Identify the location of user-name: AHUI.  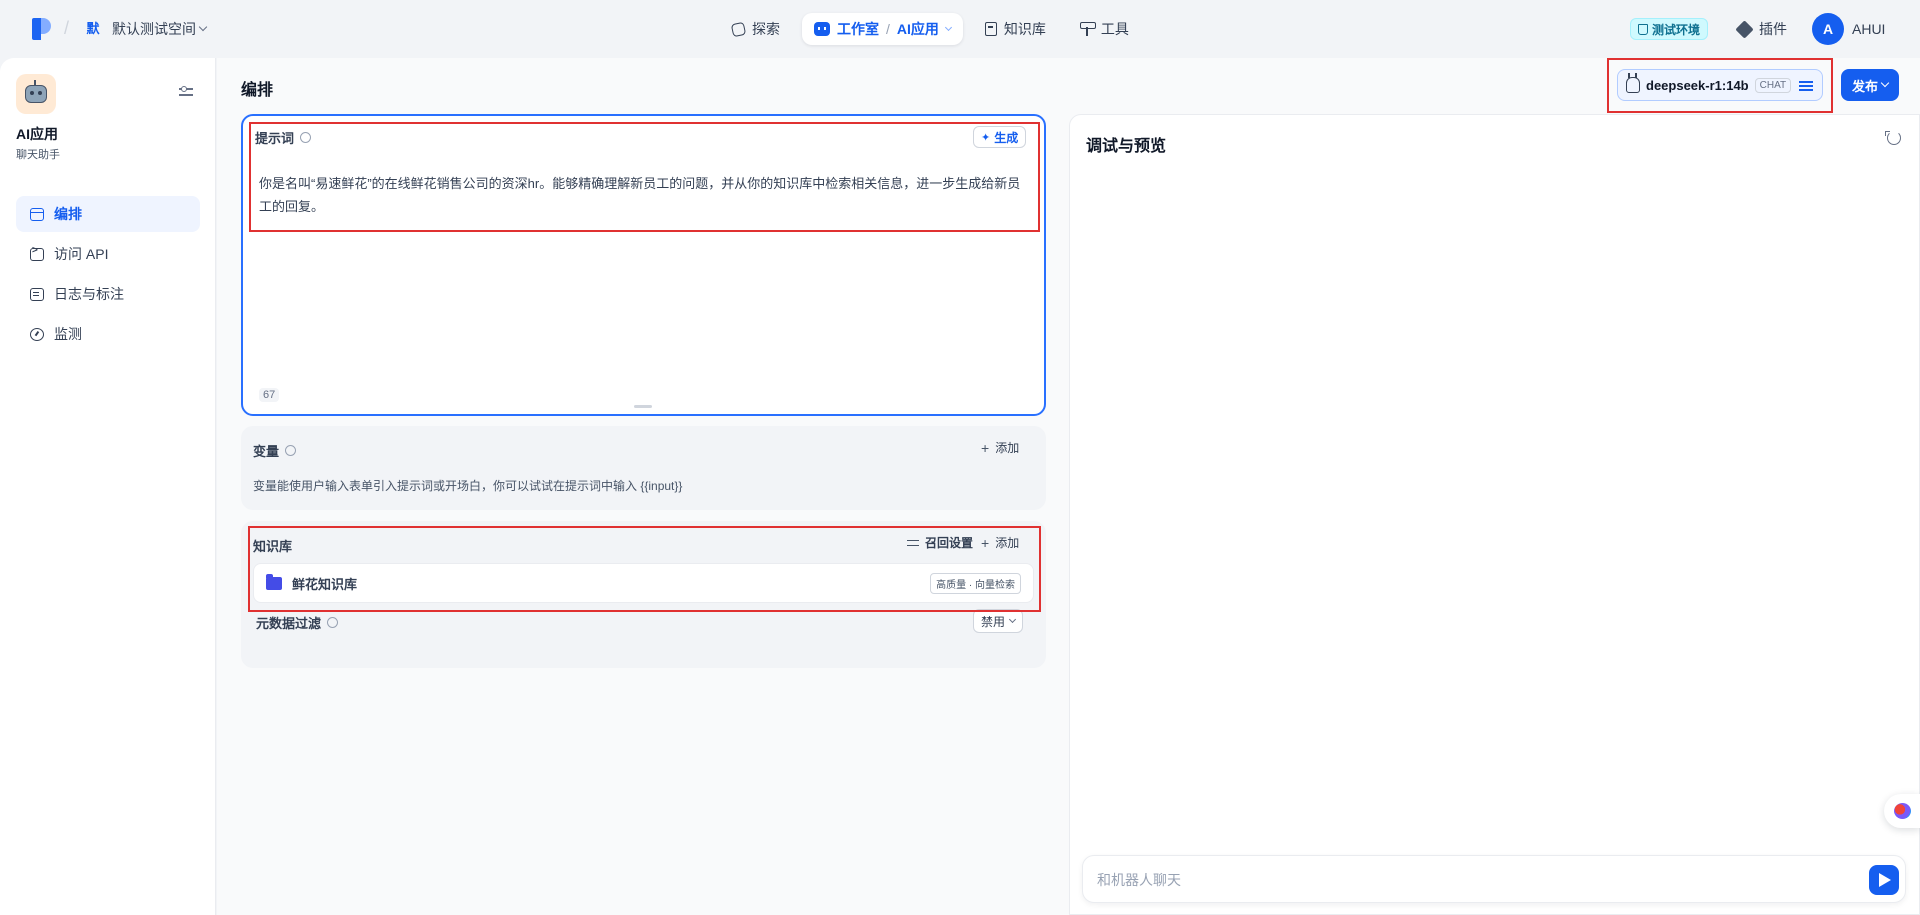
(1869, 29).